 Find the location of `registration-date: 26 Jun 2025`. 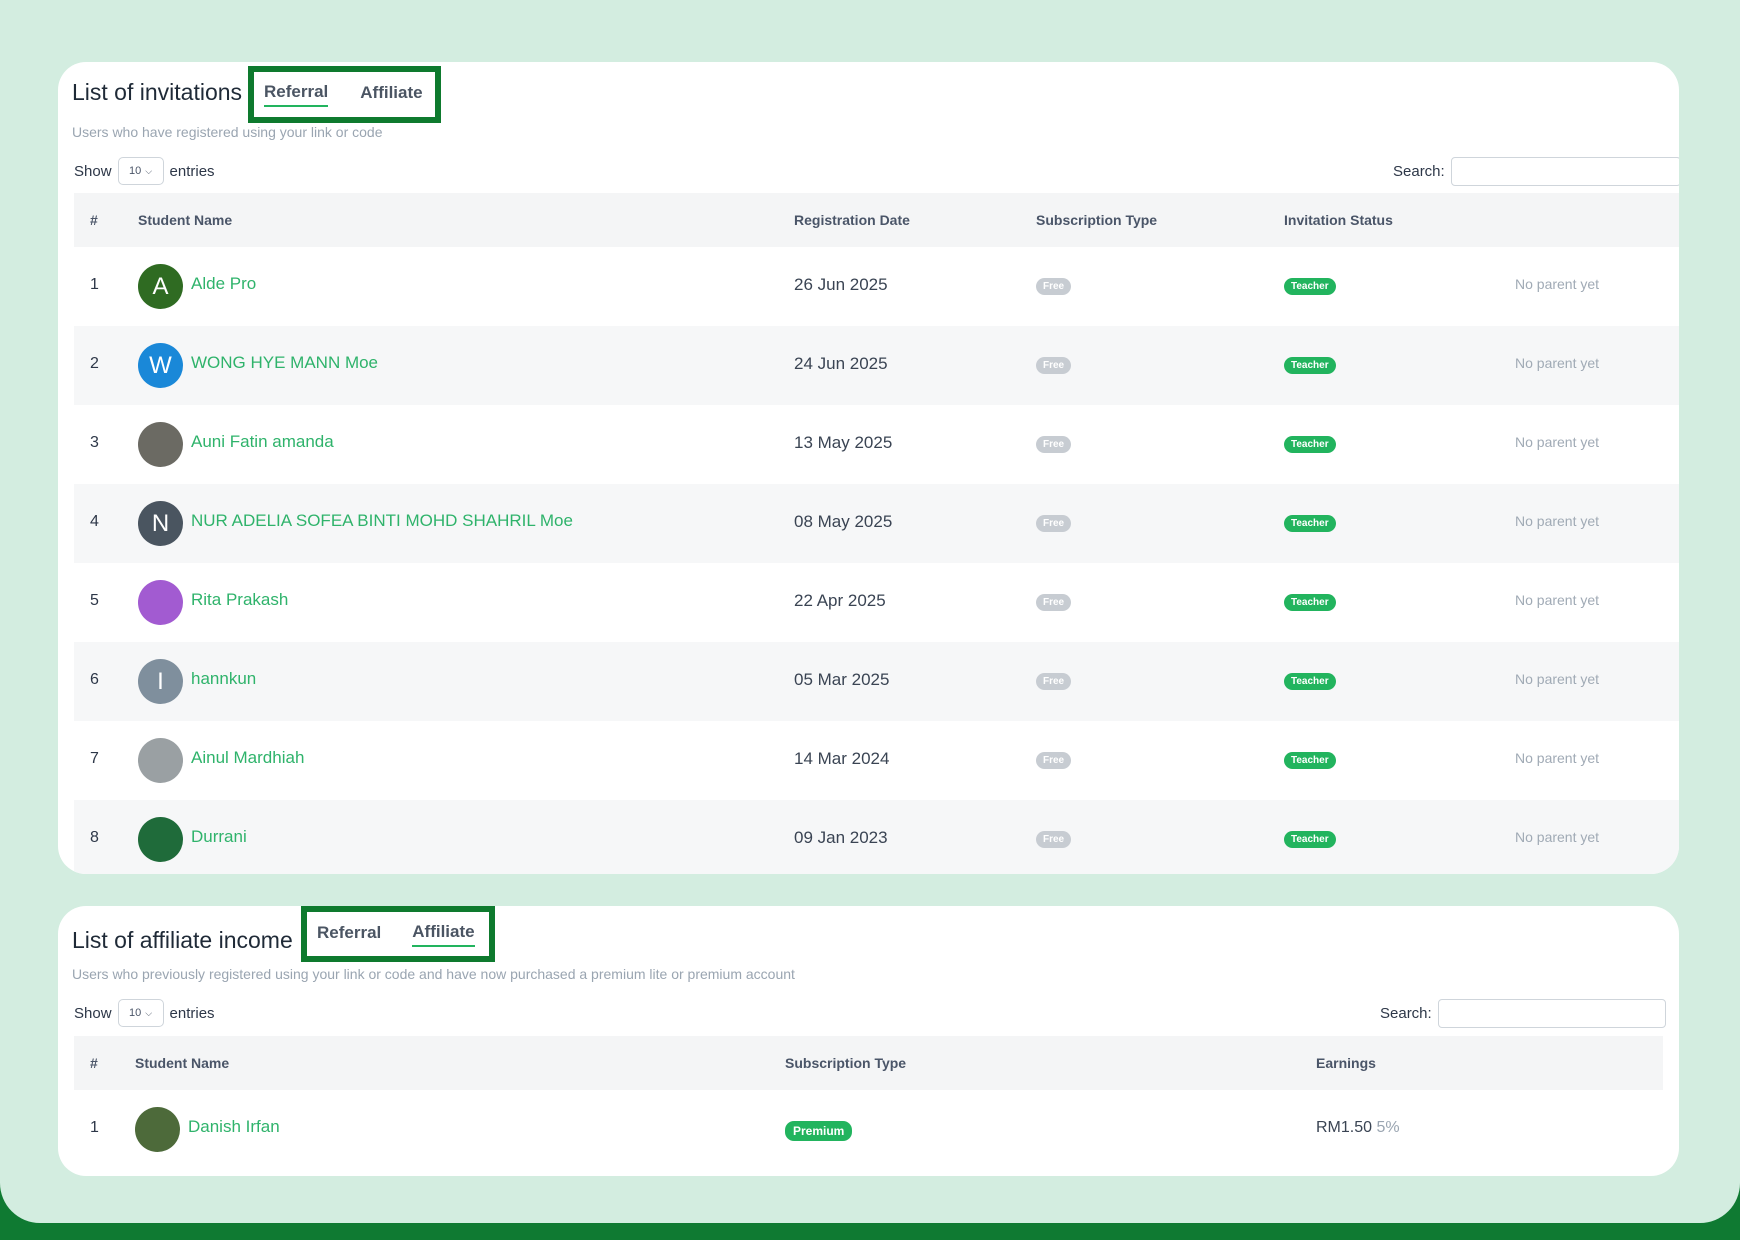

registration-date: 26 Jun 2025 is located at coordinates (841, 284).